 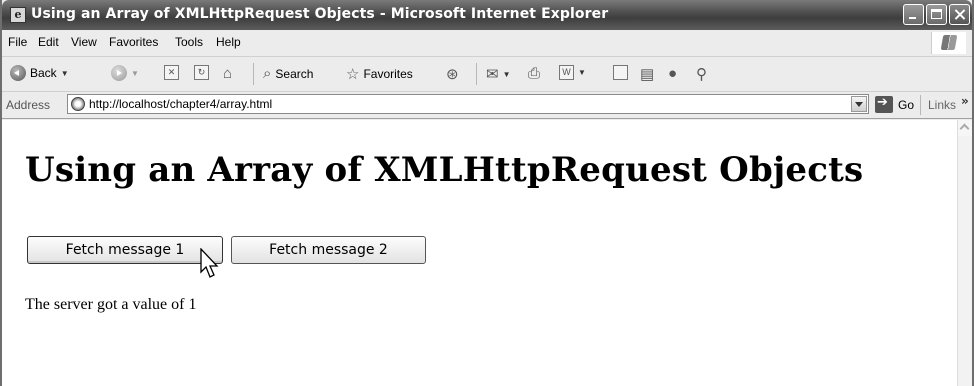 I want to click on forward-button: ▼, so click(x=125, y=73).